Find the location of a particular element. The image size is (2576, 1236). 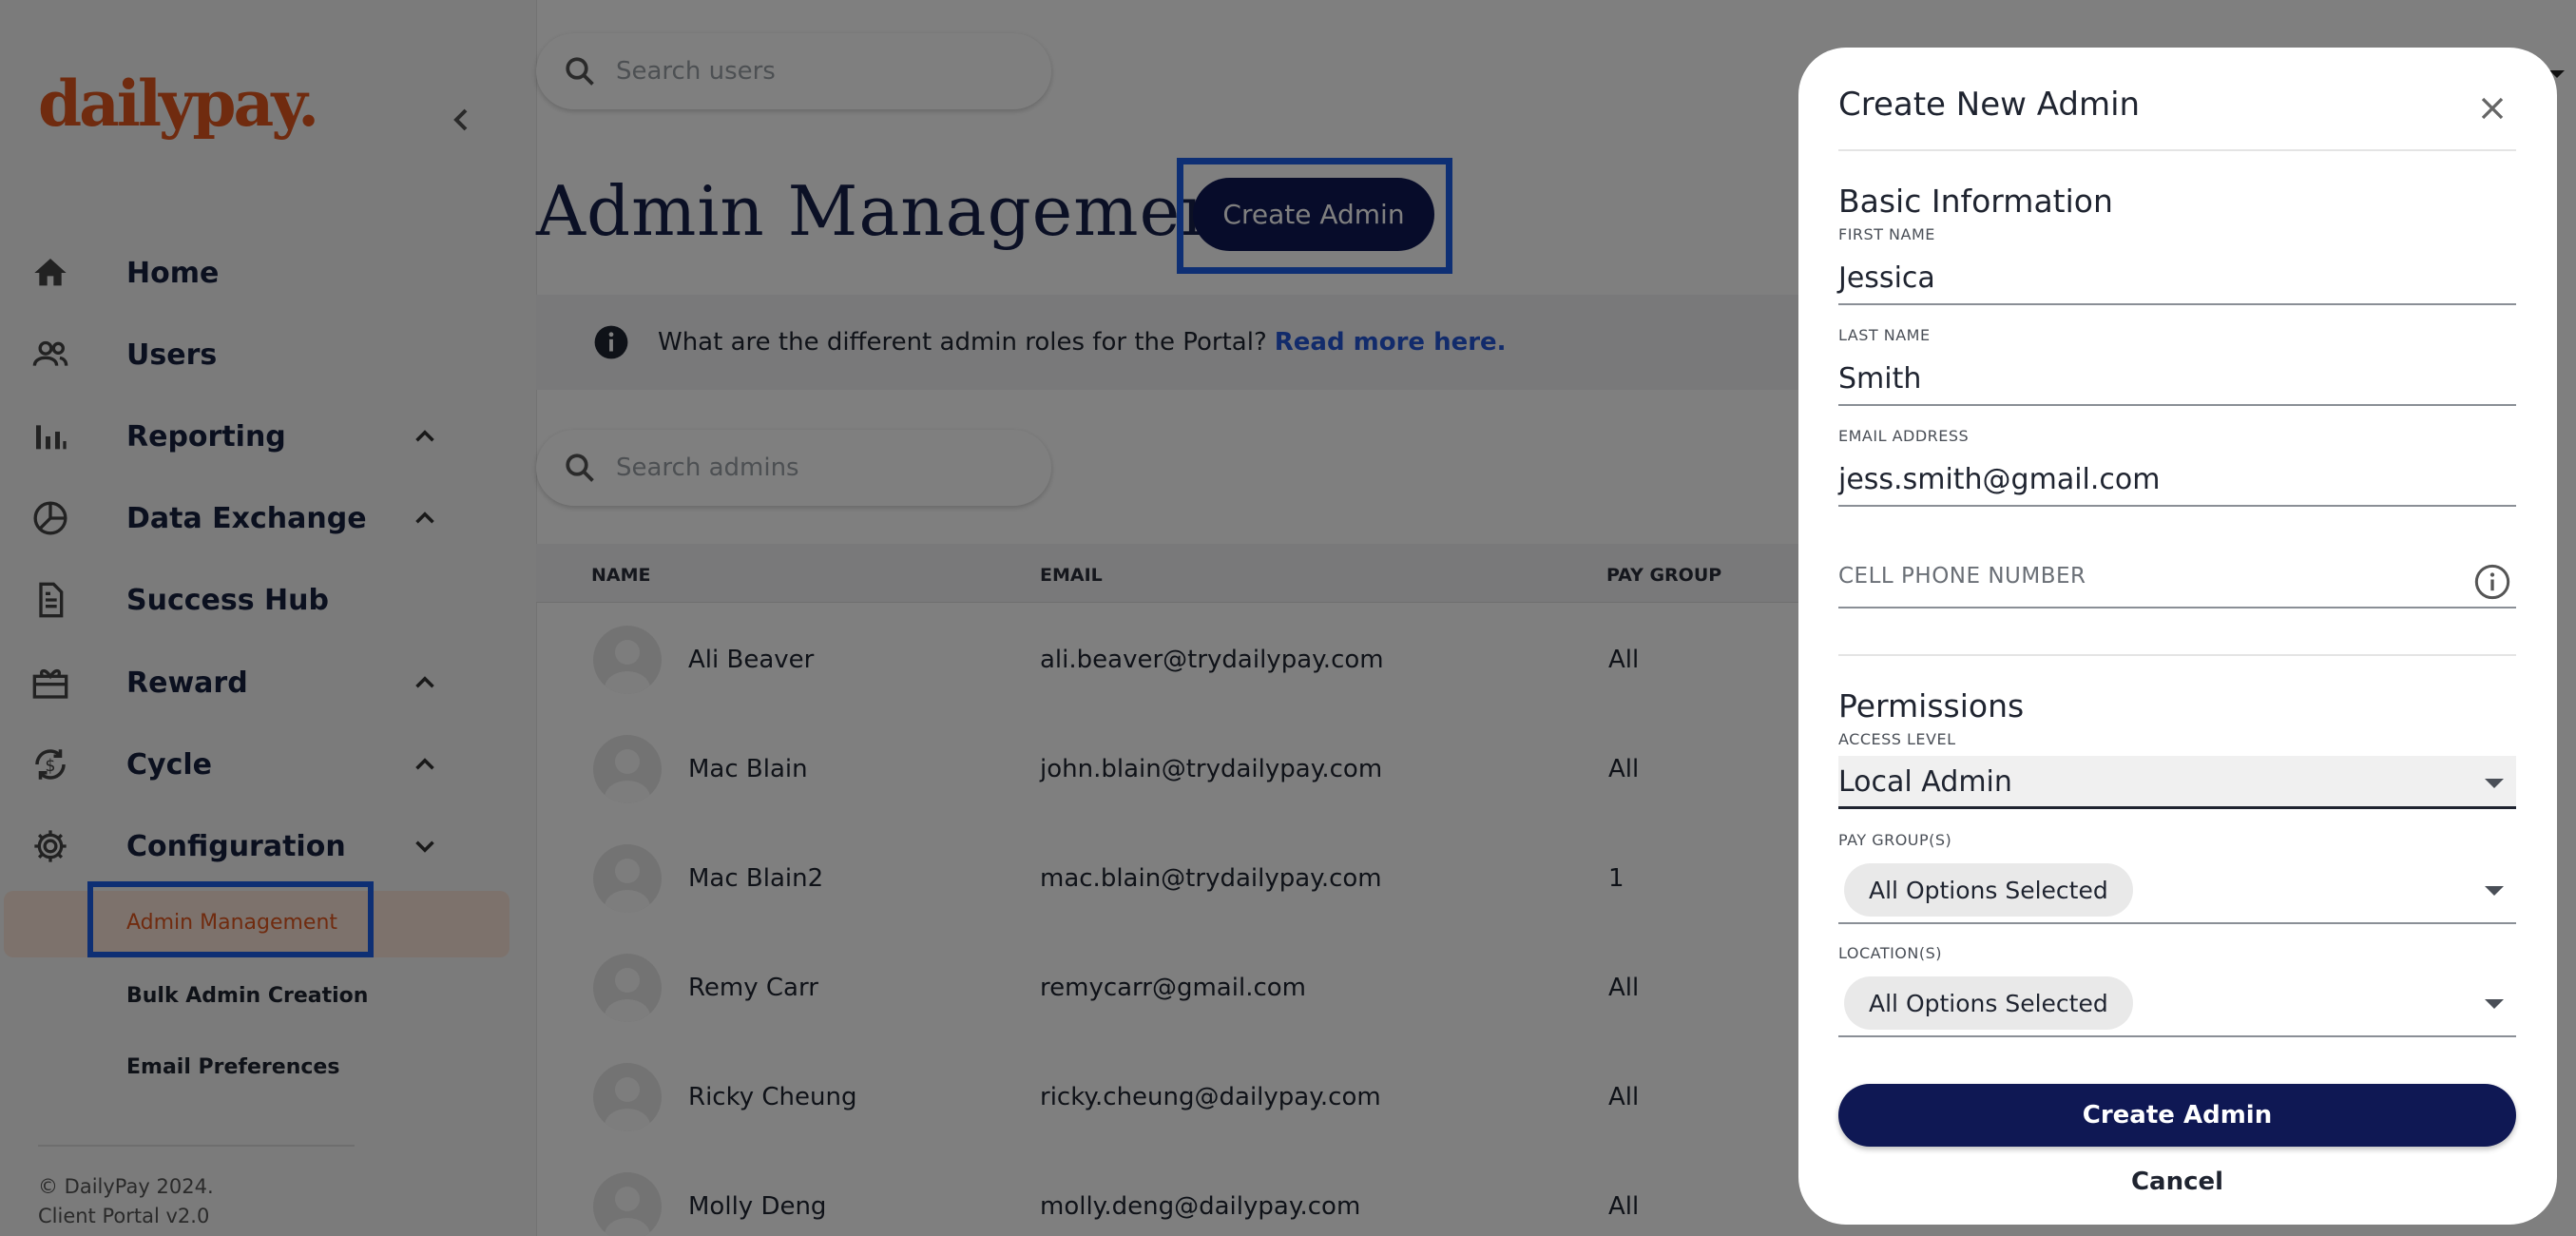

email-label: EMAIL ADDRESS is located at coordinates (1904, 436).